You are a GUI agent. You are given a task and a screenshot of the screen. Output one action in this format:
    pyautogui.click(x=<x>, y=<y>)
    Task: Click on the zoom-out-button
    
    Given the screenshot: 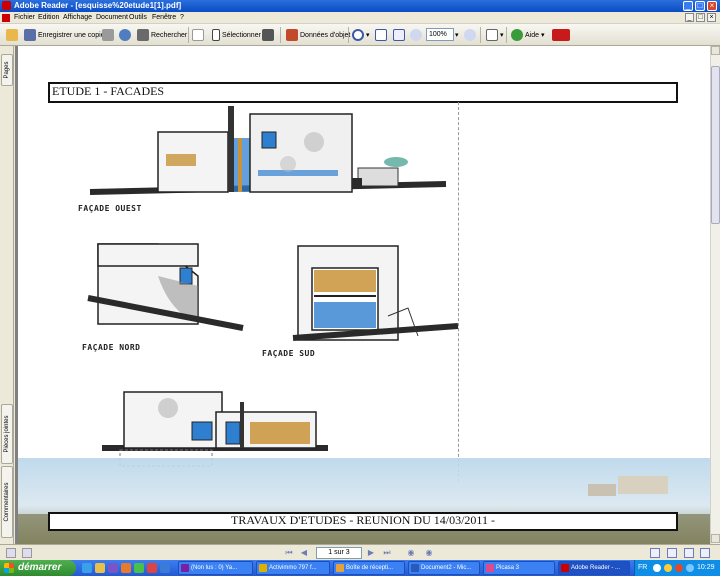 What is the action you would take?
    pyautogui.click(x=416, y=35)
    